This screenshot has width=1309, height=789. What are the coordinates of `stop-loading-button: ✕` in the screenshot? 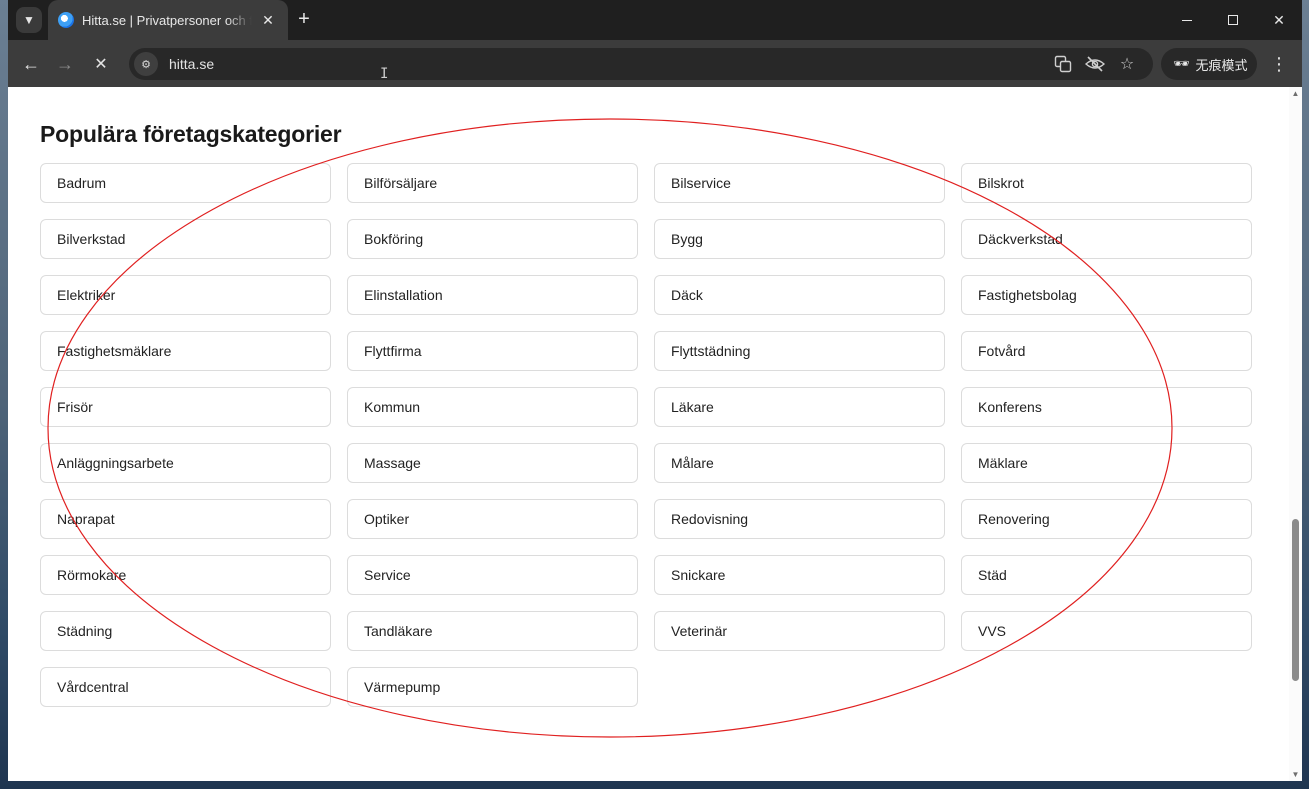 It's located at (101, 64).